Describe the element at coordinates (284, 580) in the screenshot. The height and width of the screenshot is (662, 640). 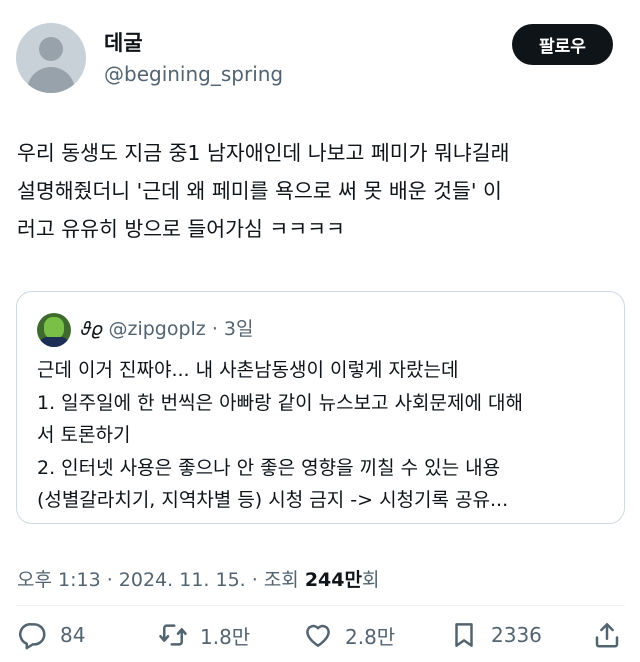
I see `views-label: 조회` at that location.